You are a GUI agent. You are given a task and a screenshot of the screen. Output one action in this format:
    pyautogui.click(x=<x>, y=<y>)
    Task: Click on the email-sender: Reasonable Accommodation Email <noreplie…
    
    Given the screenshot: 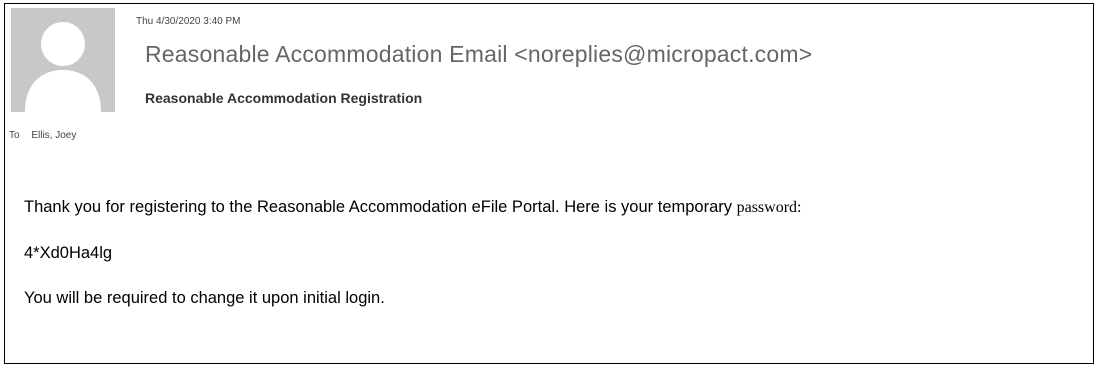 What is the action you would take?
    pyautogui.click(x=478, y=54)
    